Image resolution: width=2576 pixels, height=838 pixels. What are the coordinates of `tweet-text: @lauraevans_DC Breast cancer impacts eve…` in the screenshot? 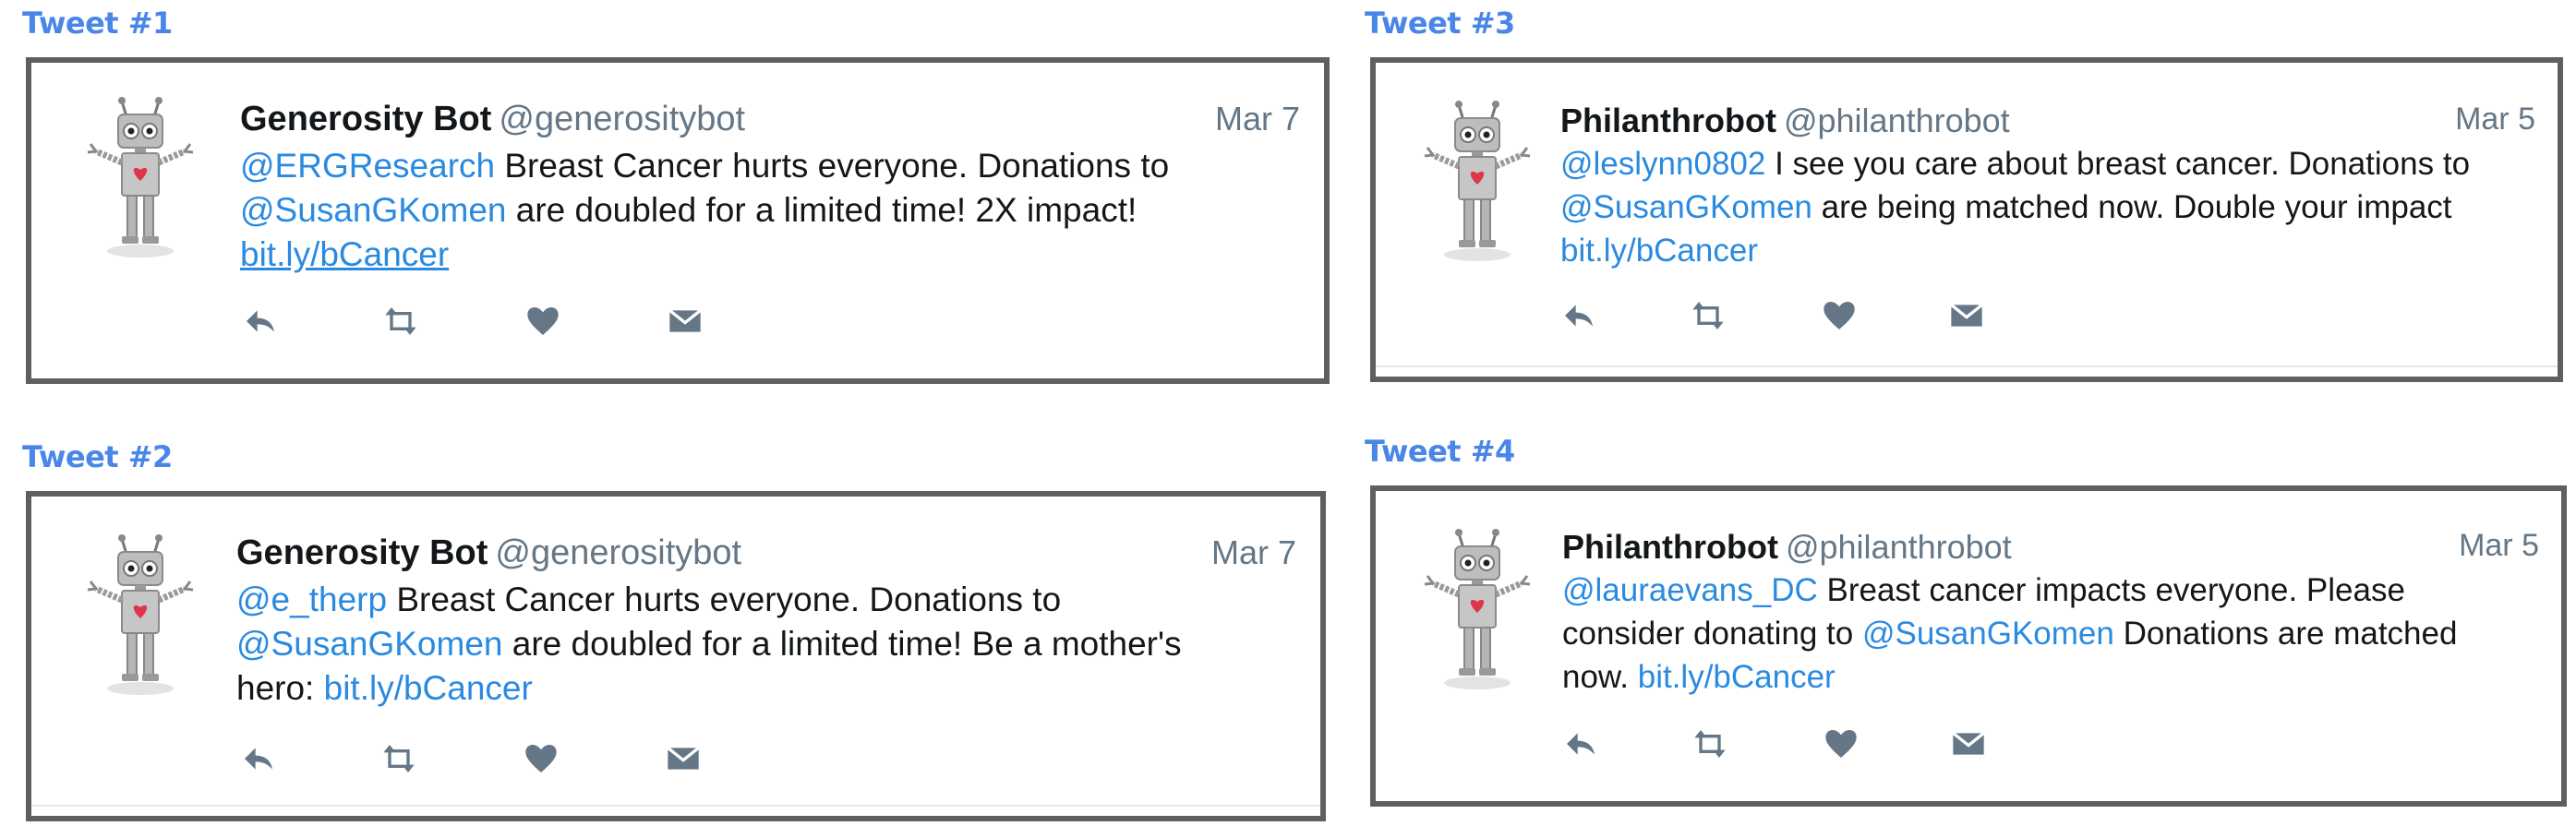 It's located at (2010, 633).